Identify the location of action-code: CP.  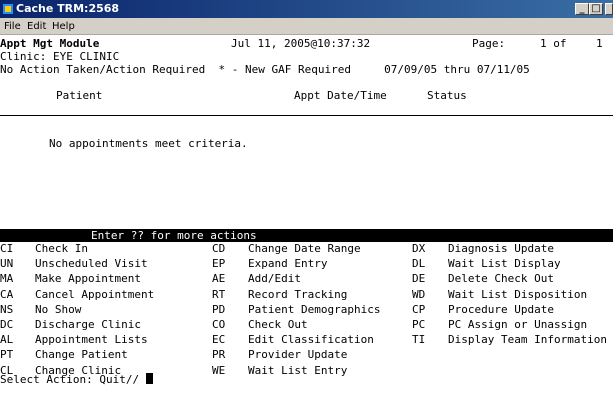
(419, 309).